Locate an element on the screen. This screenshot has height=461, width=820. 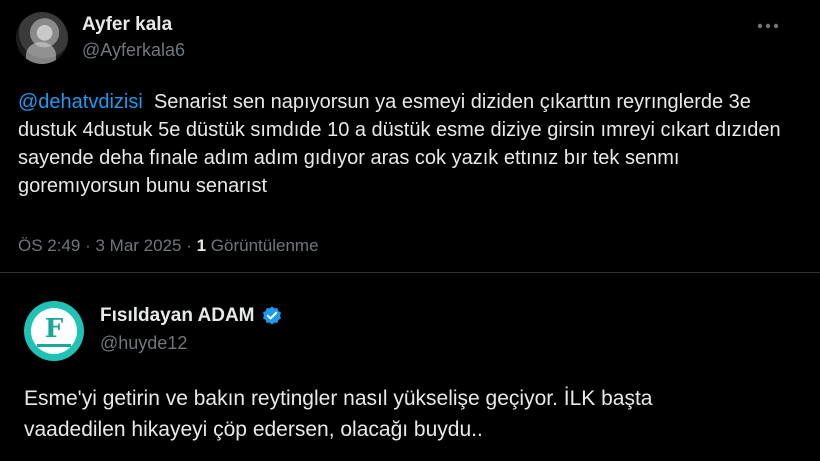
more-horizontal-icon is located at coordinates (768, 26).